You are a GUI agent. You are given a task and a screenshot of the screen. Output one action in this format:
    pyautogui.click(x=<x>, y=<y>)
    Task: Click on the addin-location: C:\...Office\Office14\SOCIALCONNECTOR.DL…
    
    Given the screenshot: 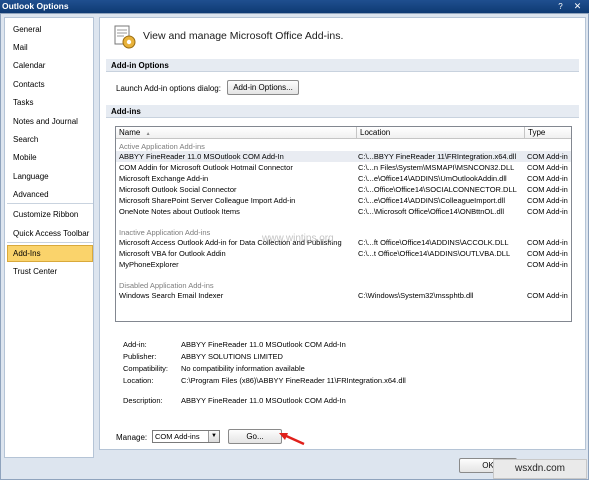 What is the action you would take?
    pyautogui.click(x=437, y=189)
    